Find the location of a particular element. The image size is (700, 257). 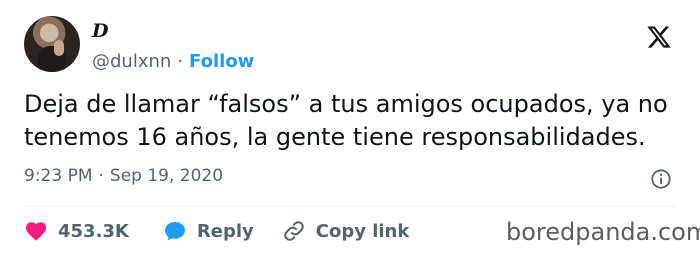

timestamp-row: 9:23 PM · Sep 19, 2020 is located at coordinates (123, 176).